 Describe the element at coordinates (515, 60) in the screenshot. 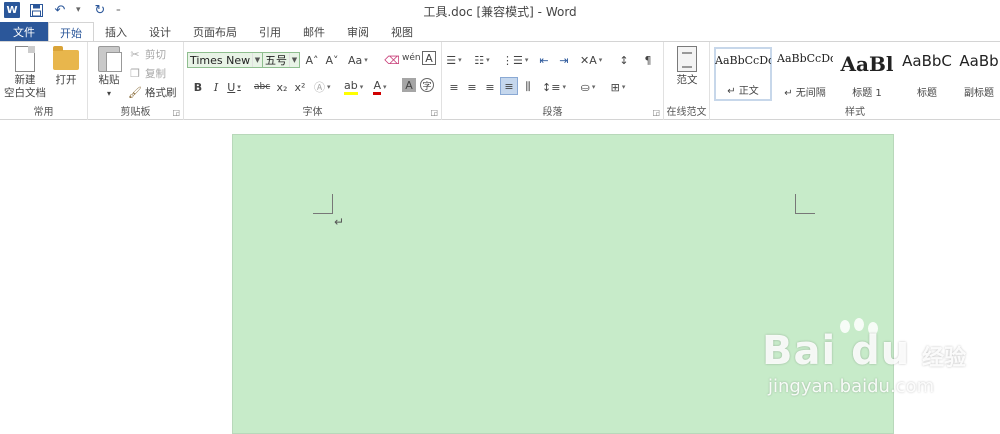

I see `multilevel-list-icon: ⋮☰ ▾` at that location.